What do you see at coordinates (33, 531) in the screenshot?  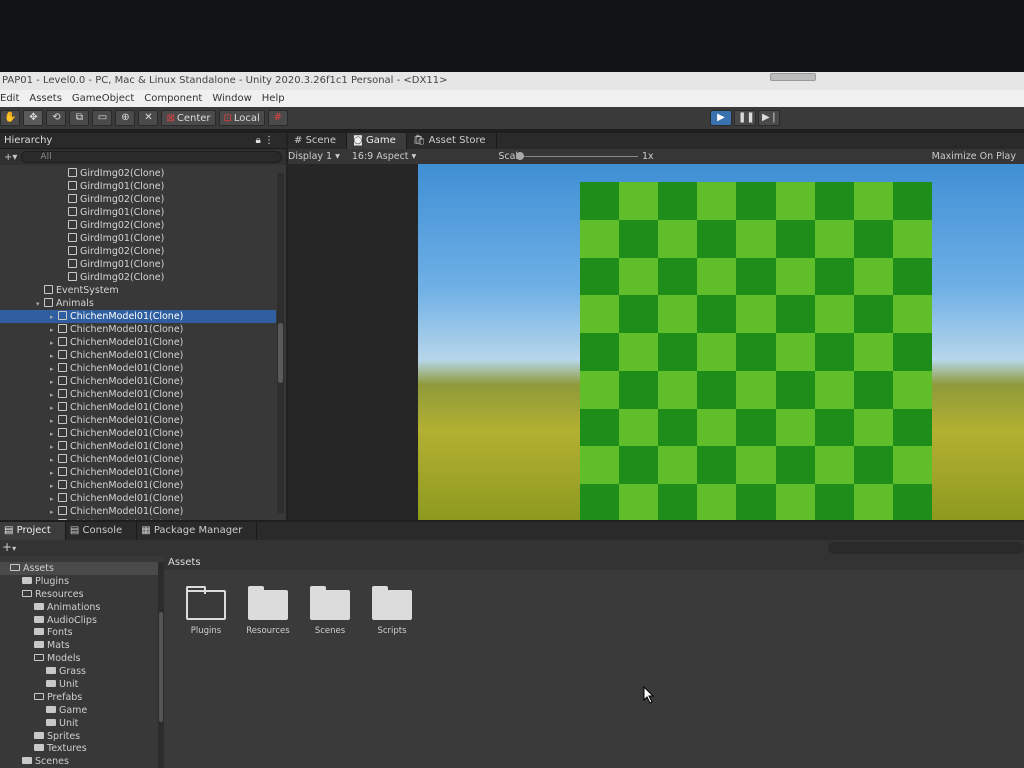 I see `tab-project: ▤ Project` at bounding box center [33, 531].